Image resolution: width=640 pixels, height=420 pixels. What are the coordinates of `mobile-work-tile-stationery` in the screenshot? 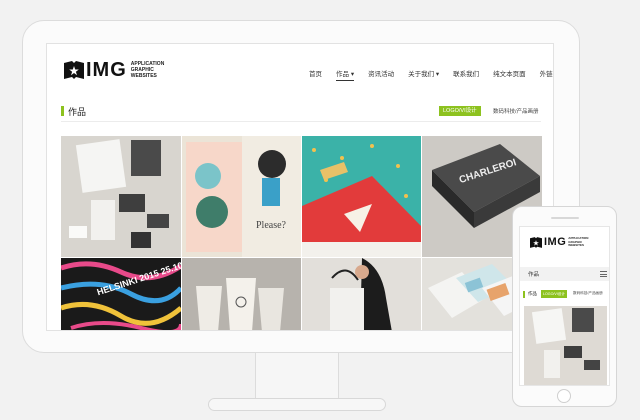 It's located at (565, 345).